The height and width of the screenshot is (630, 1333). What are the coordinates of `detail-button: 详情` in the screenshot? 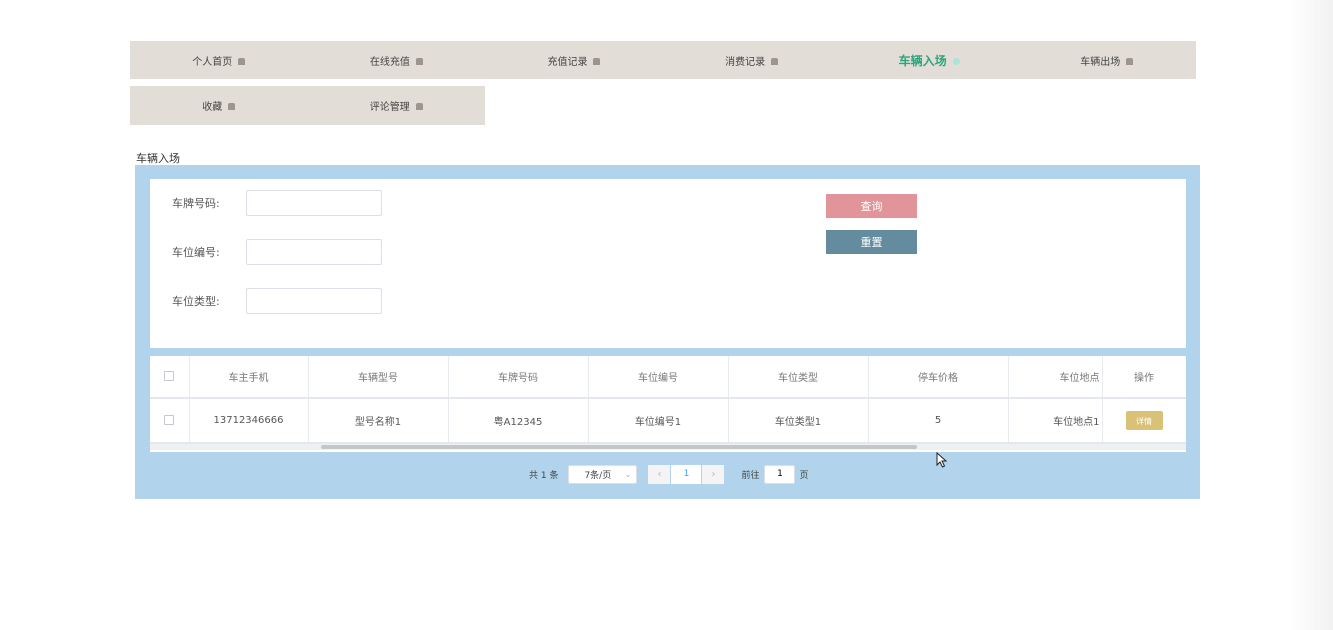 It's located at (1144, 420).